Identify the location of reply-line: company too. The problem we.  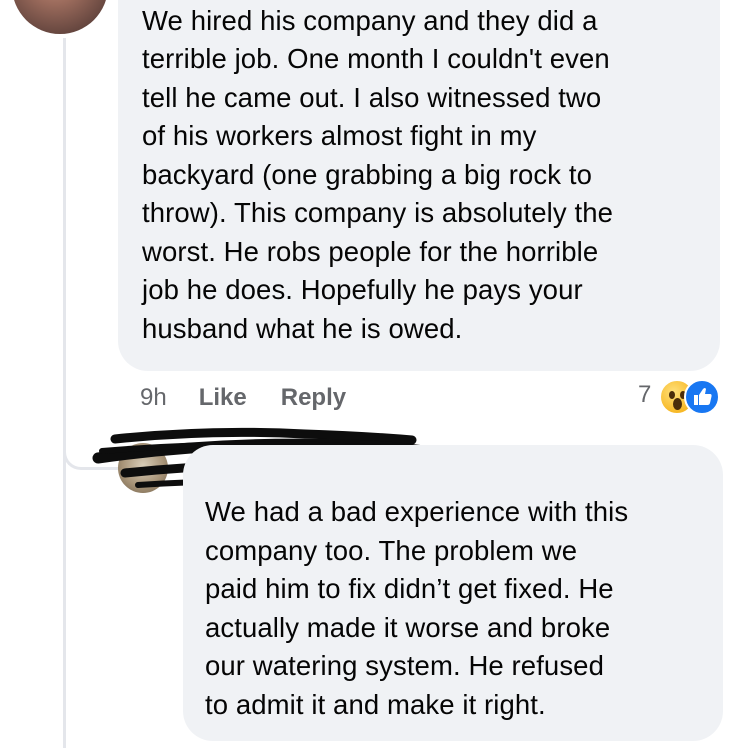
(391, 550).